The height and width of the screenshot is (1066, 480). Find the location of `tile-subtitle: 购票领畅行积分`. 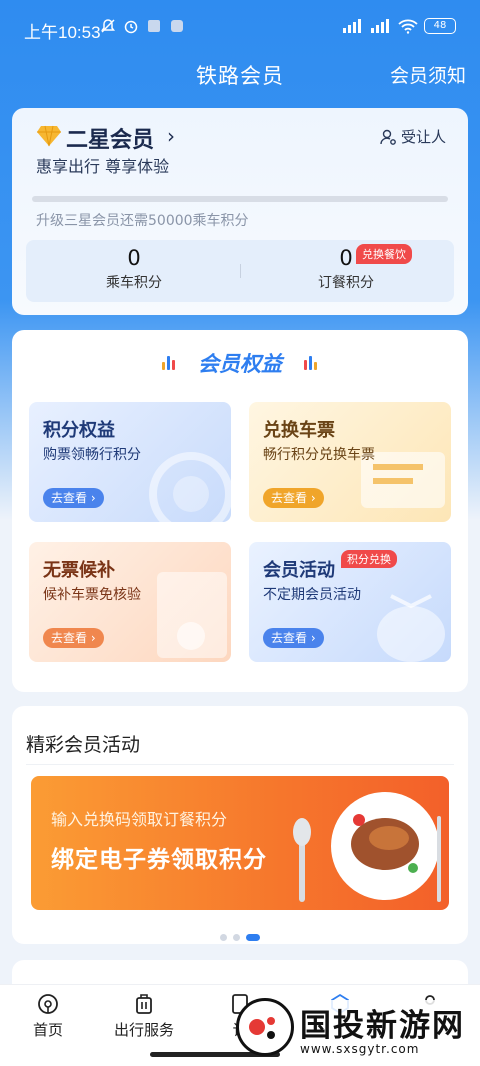

tile-subtitle: 购票领畅行积分 is located at coordinates (92, 455).